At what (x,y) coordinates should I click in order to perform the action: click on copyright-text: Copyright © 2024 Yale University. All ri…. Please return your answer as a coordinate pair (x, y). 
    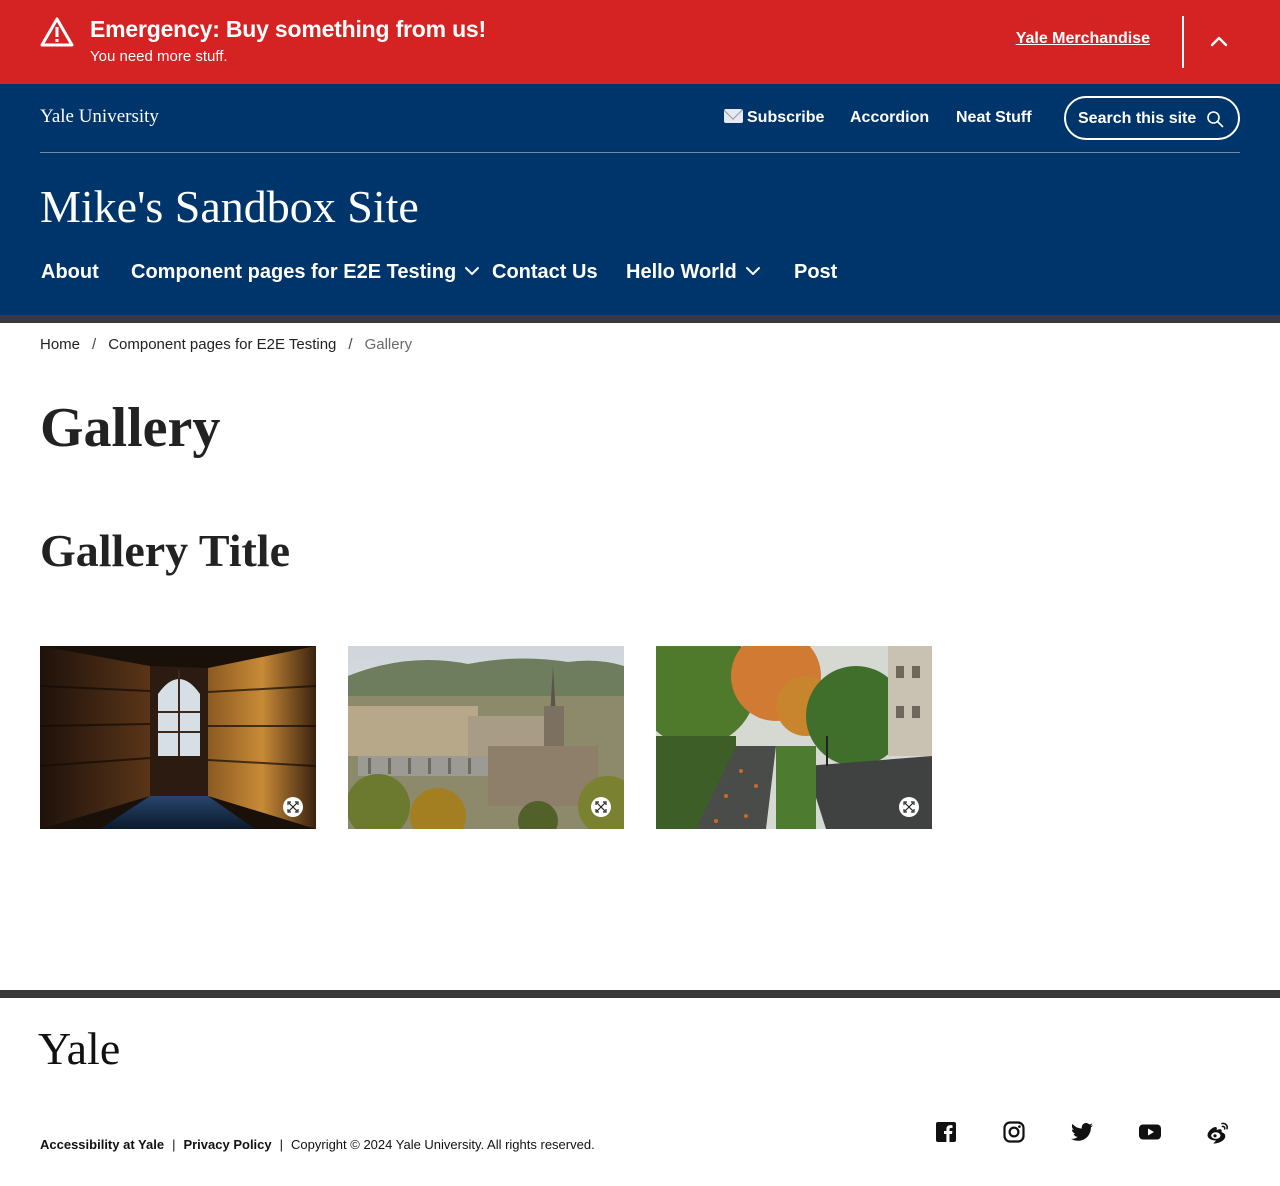
    Looking at the image, I should click on (443, 1144).